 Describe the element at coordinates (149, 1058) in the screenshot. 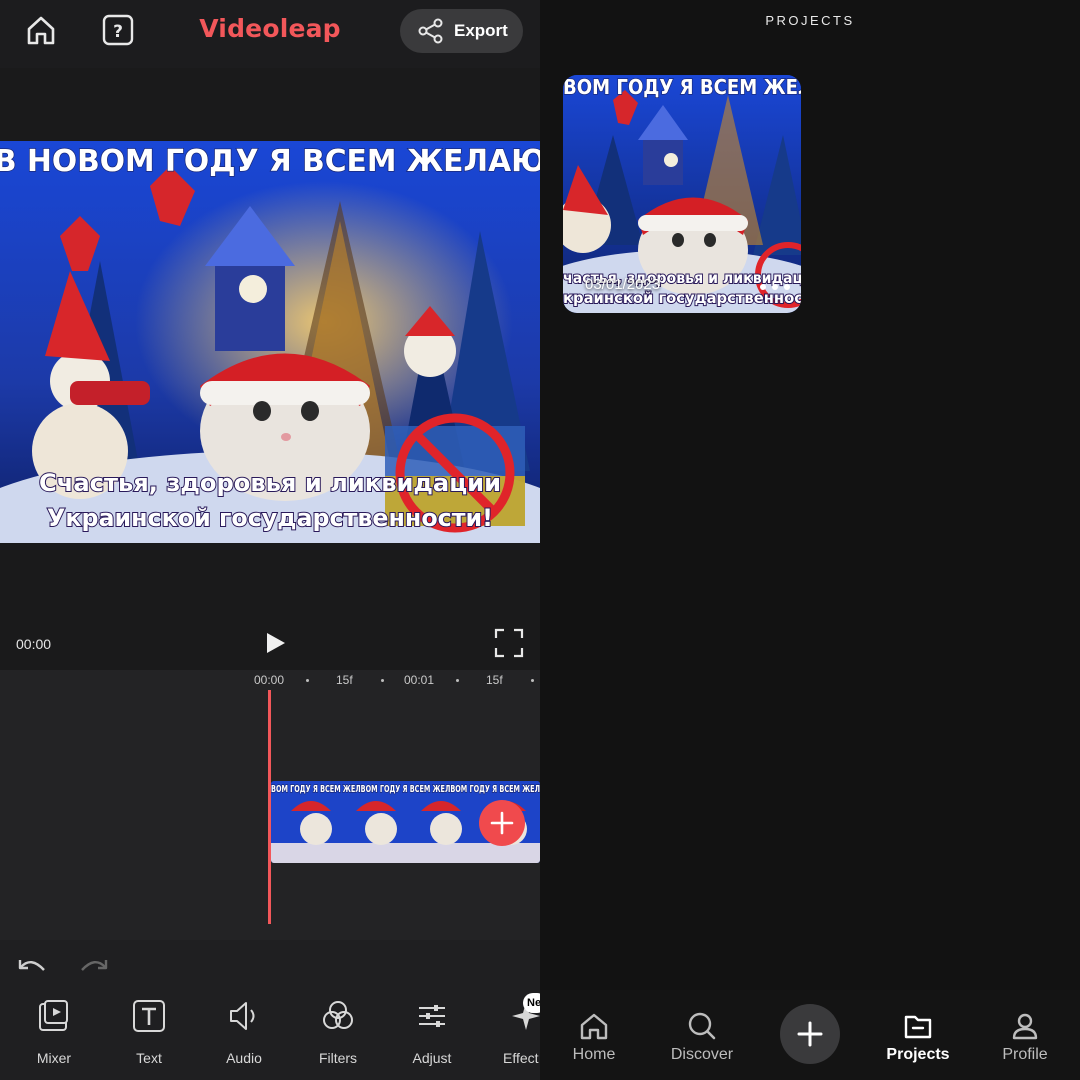

I see `tool-label: Text` at that location.